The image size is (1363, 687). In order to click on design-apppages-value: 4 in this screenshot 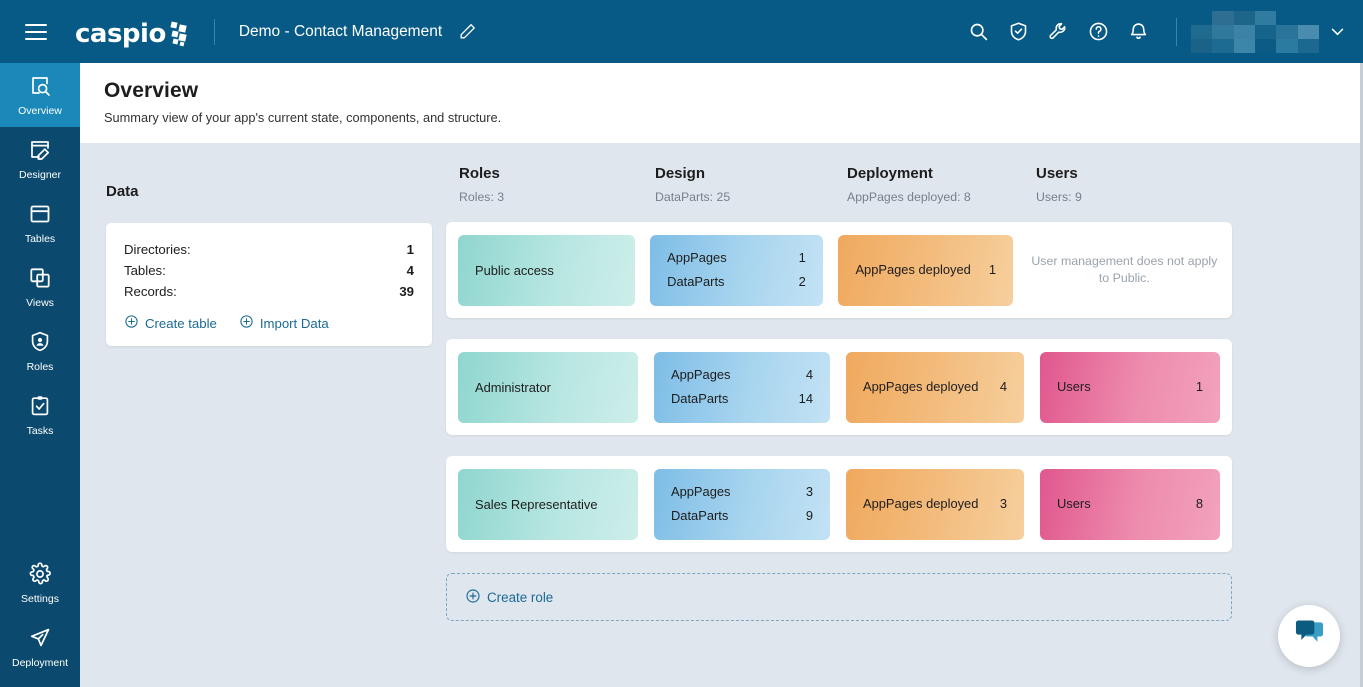, I will do `click(809, 375)`.